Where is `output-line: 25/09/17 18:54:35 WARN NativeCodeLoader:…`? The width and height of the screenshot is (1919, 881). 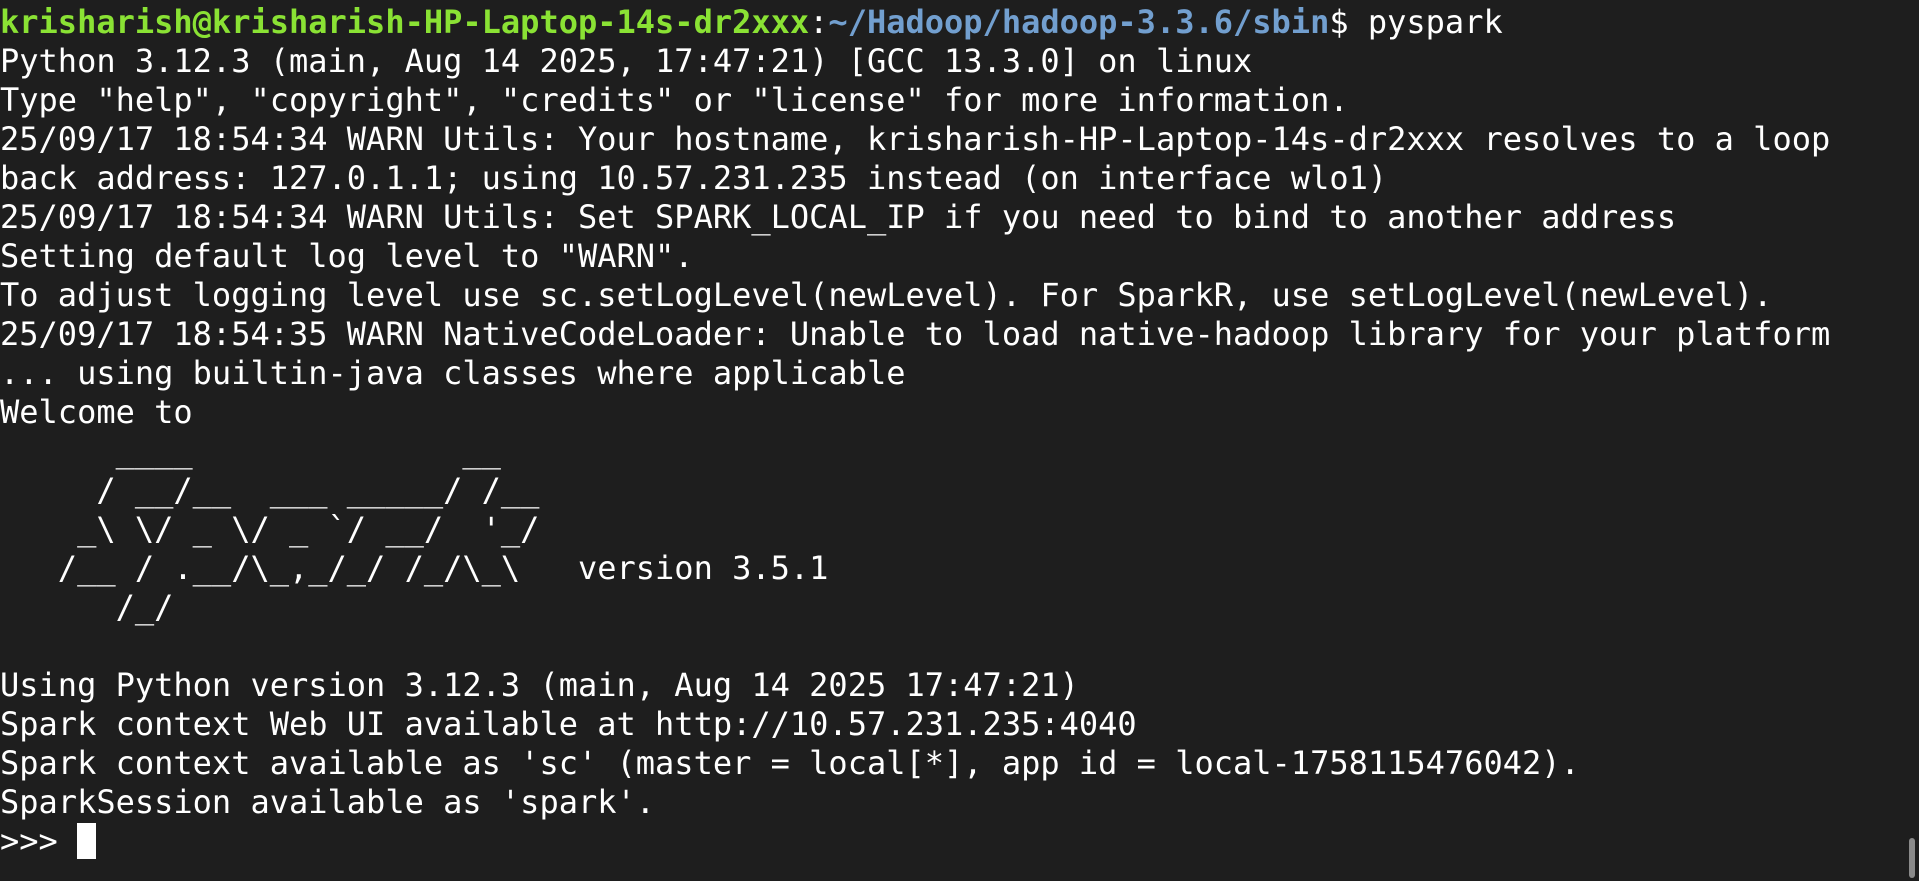
output-line: 25/09/17 18:54:35 WARN NativeCodeLoader:… is located at coordinates (915, 334).